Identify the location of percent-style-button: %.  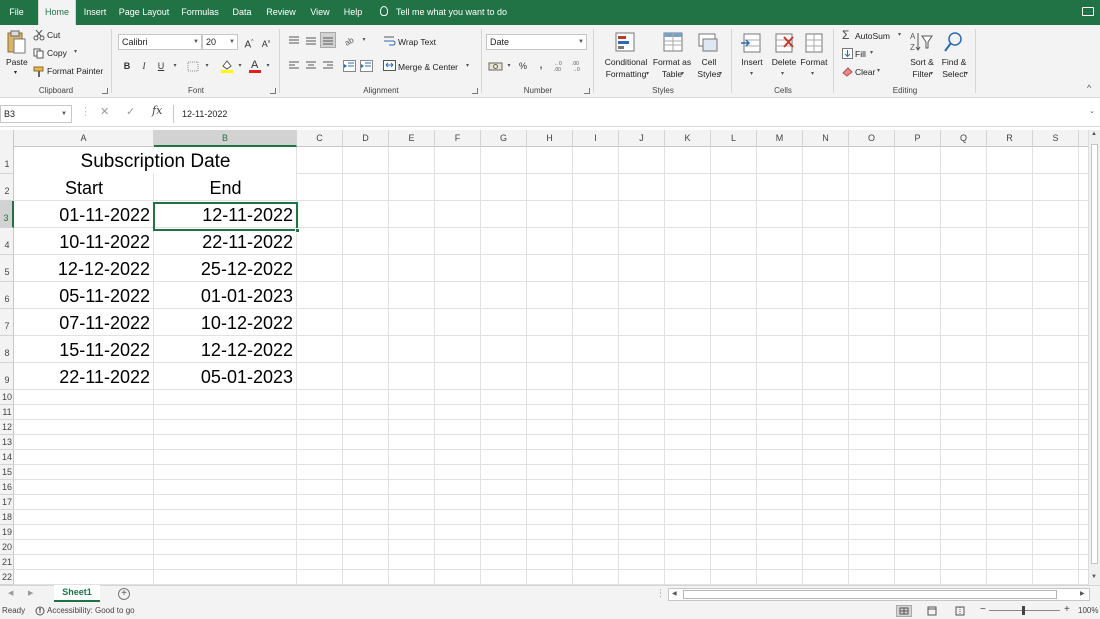
(523, 66).